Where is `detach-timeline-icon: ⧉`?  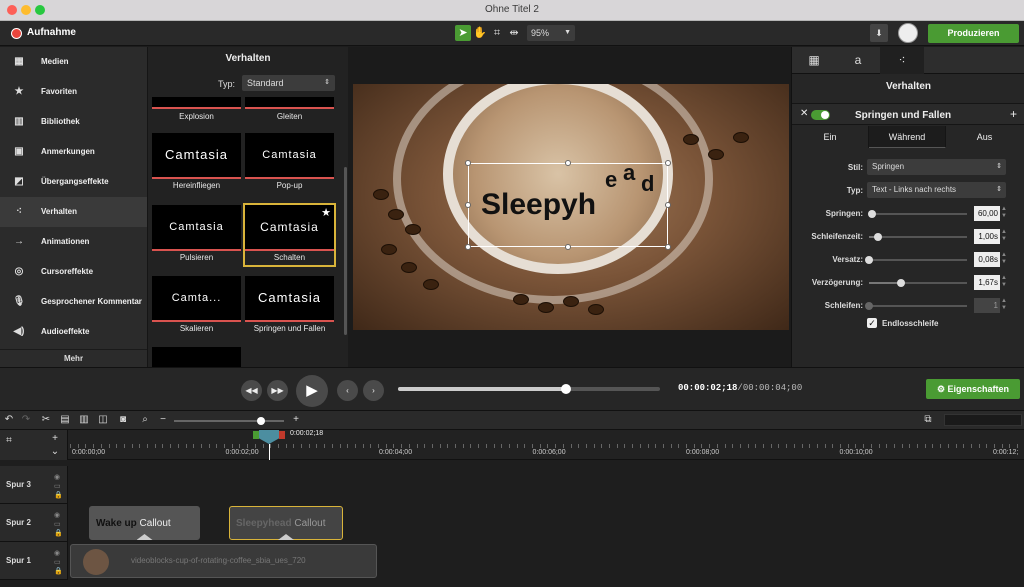
detach-timeline-icon: ⧉ is located at coordinates (928, 420).